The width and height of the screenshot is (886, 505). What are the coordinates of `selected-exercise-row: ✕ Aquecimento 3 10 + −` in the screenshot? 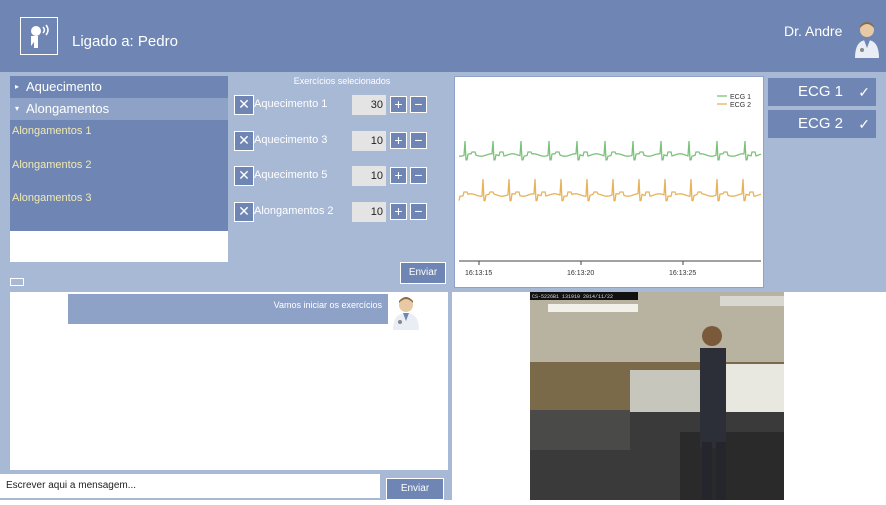 It's located at (334, 141).